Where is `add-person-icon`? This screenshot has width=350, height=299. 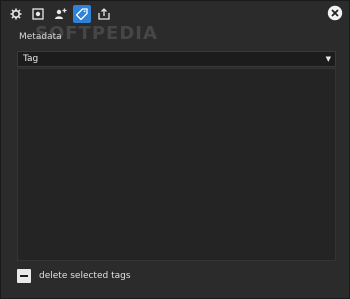 add-person-icon is located at coordinates (60, 13).